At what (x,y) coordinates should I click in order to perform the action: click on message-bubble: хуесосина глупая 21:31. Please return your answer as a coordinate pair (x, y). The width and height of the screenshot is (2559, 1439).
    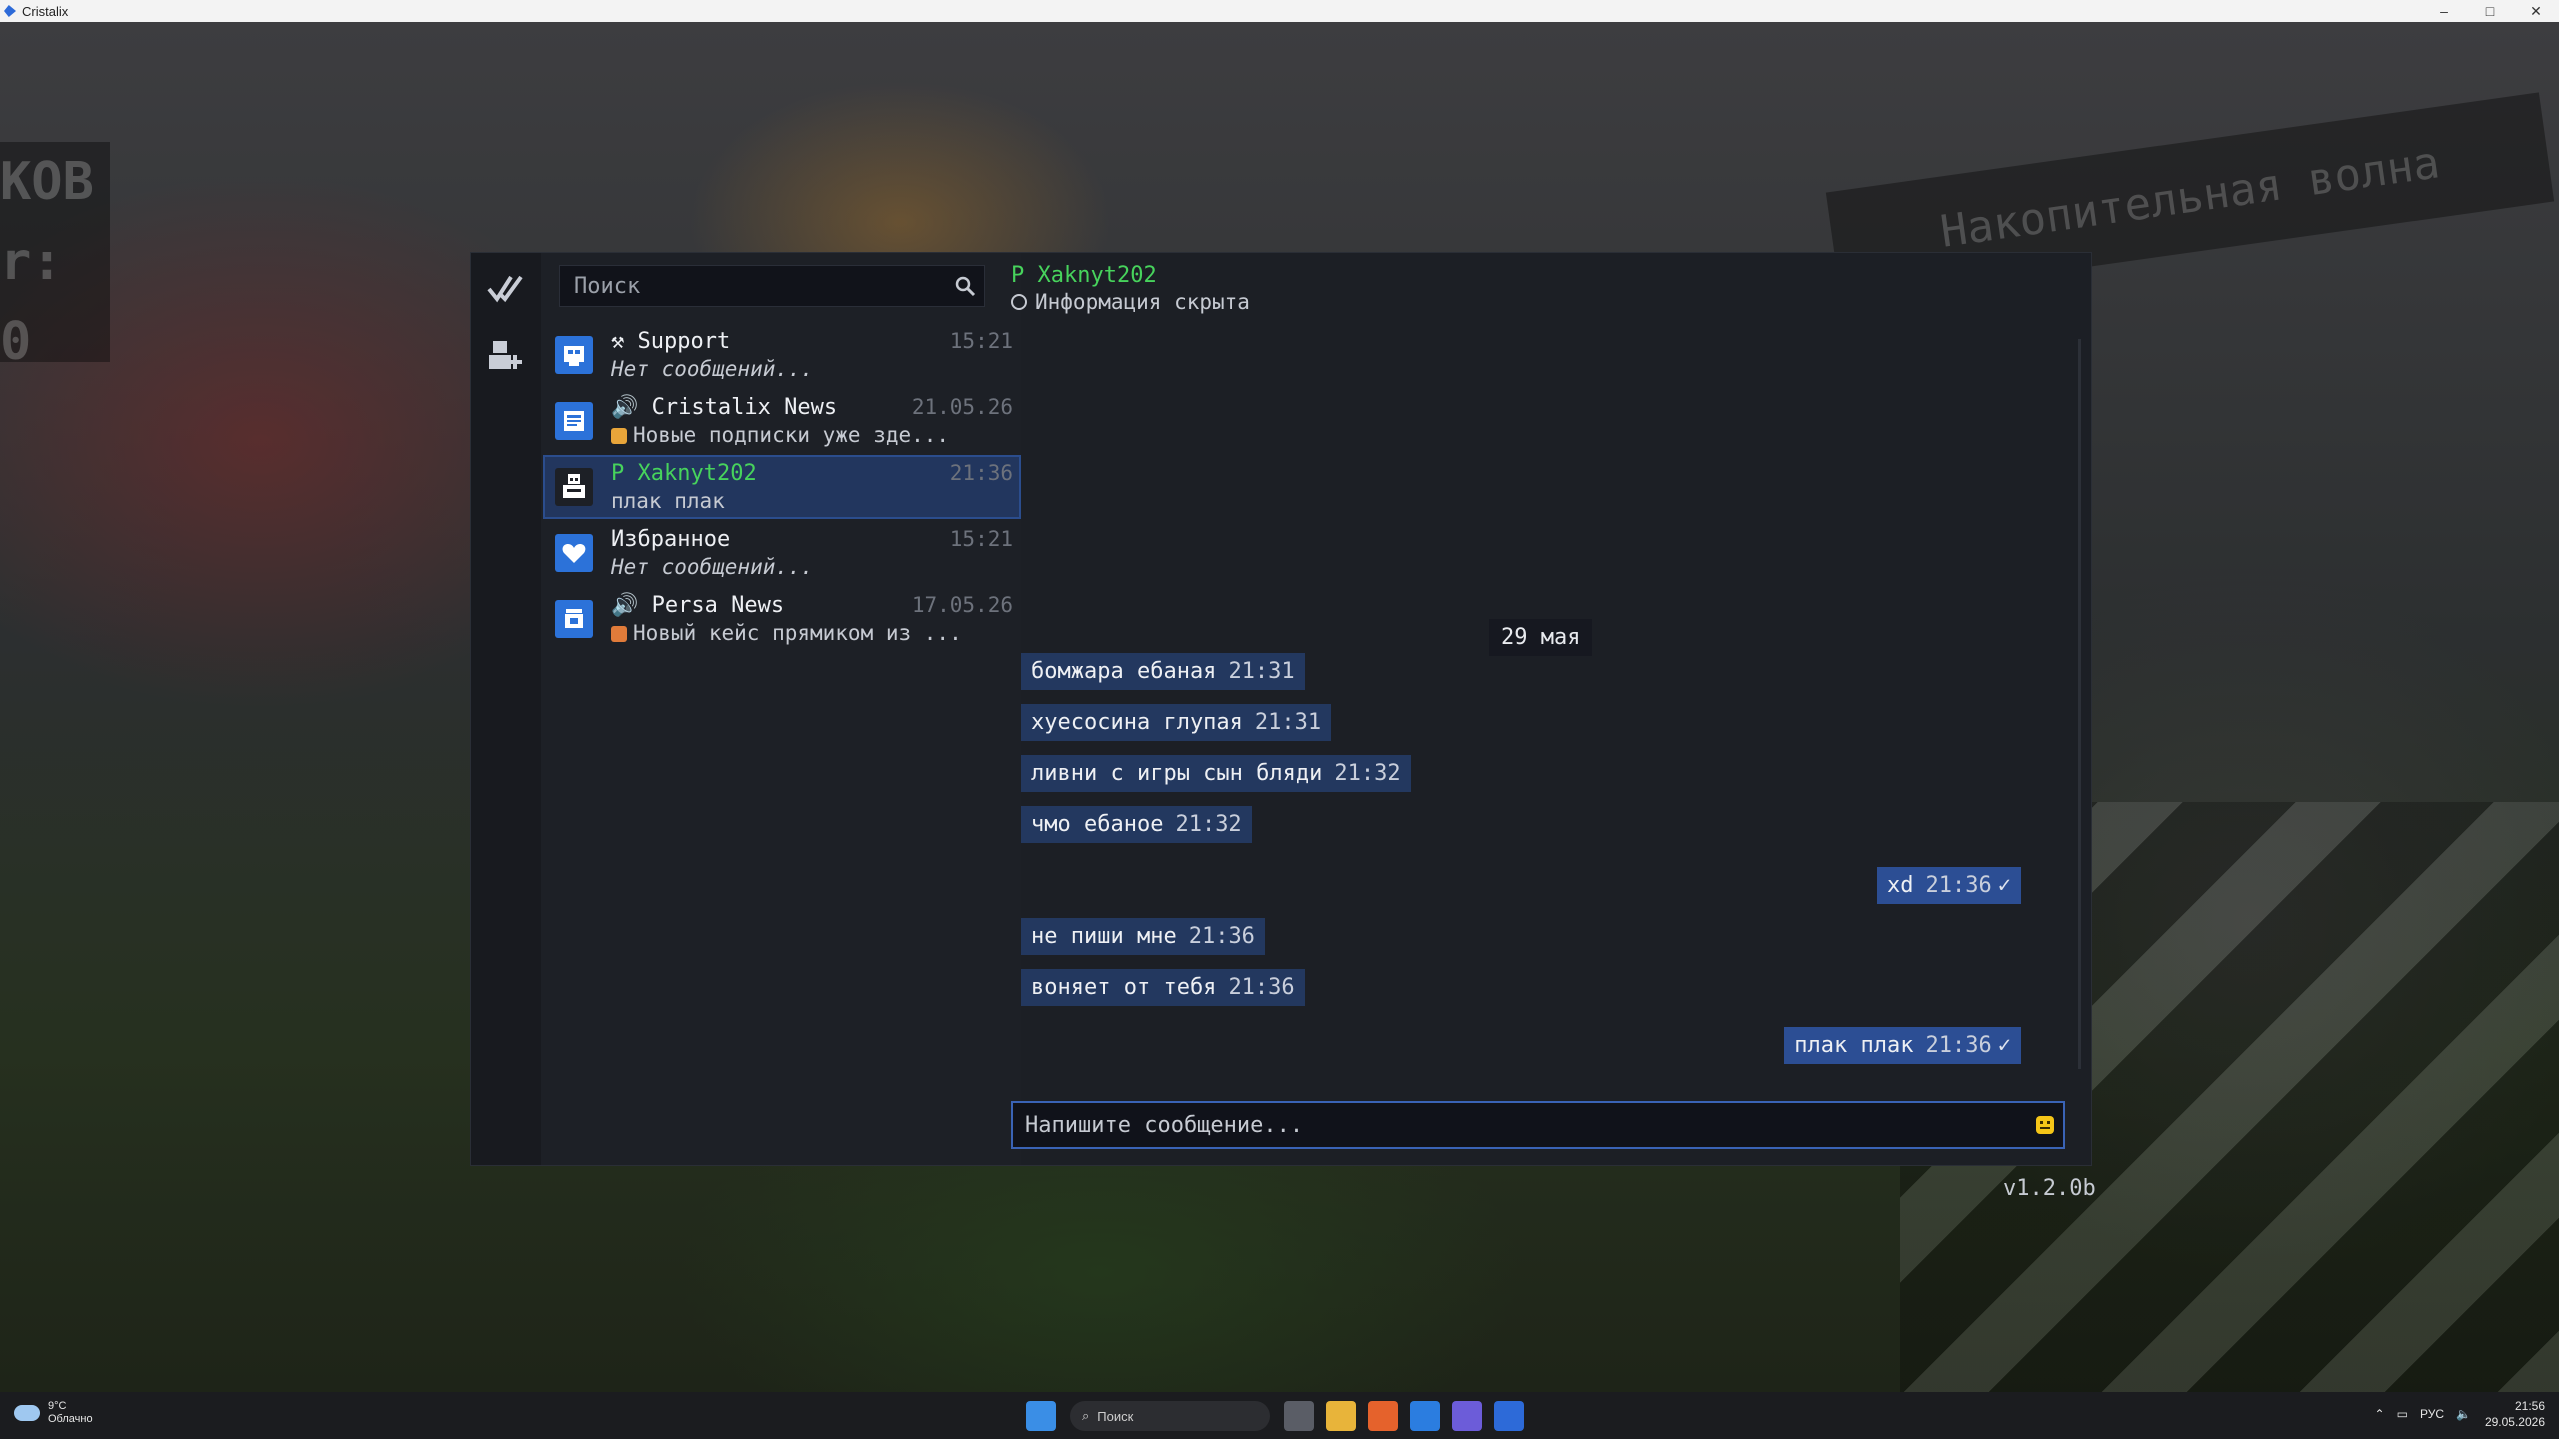
    Looking at the image, I should click on (1176, 722).